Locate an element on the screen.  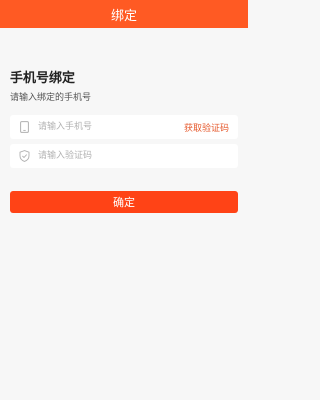
shield-check-icon is located at coordinates (24, 156).